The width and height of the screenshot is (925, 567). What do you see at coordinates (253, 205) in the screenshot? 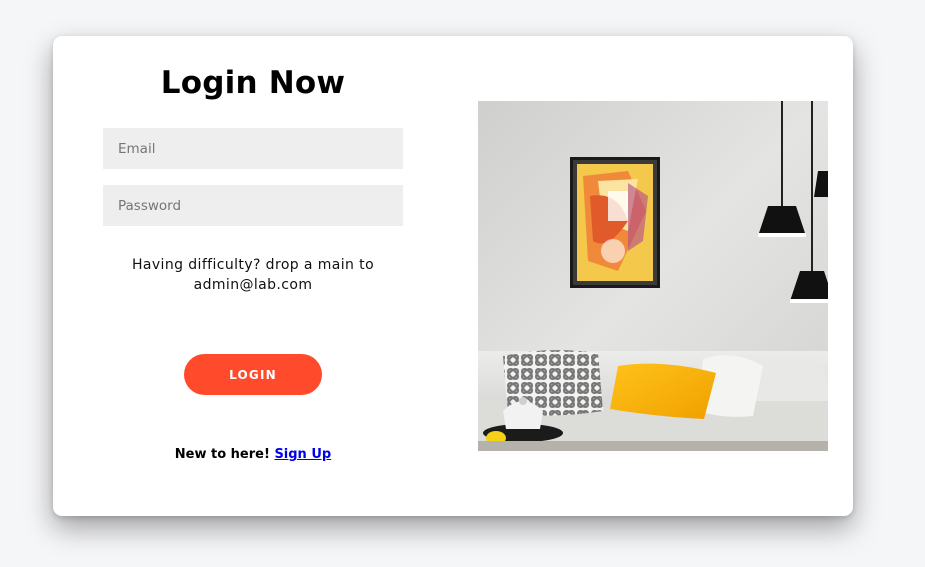
I see `password-field` at bounding box center [253, 205].